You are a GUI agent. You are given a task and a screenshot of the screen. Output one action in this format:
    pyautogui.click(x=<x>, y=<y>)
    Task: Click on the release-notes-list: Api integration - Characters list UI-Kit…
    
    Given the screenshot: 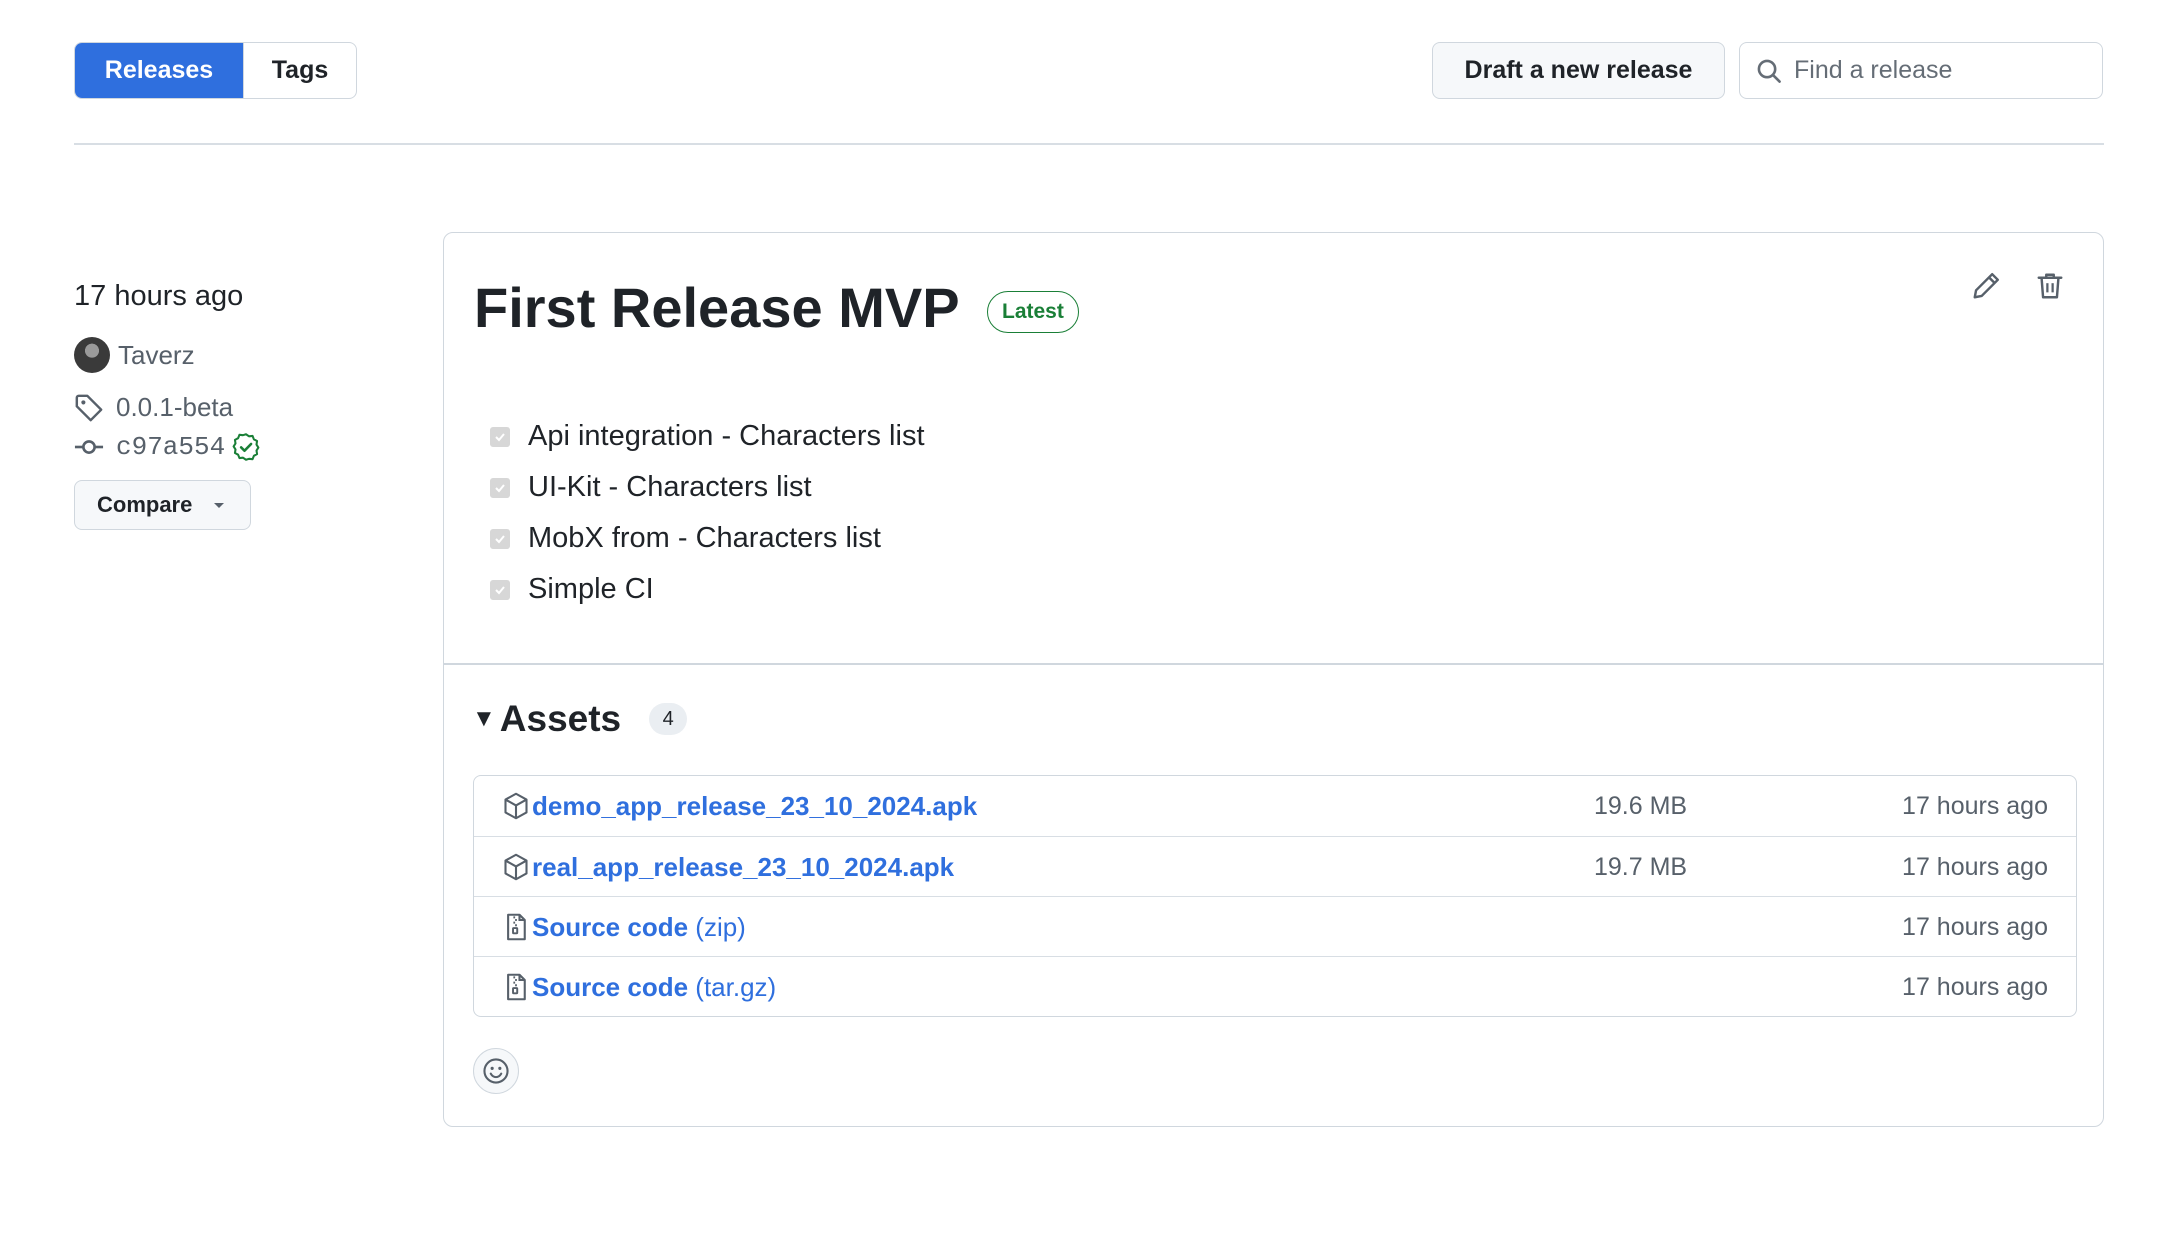 What is the action you would take?
    pyautogui.click(x=707, y=513)
    